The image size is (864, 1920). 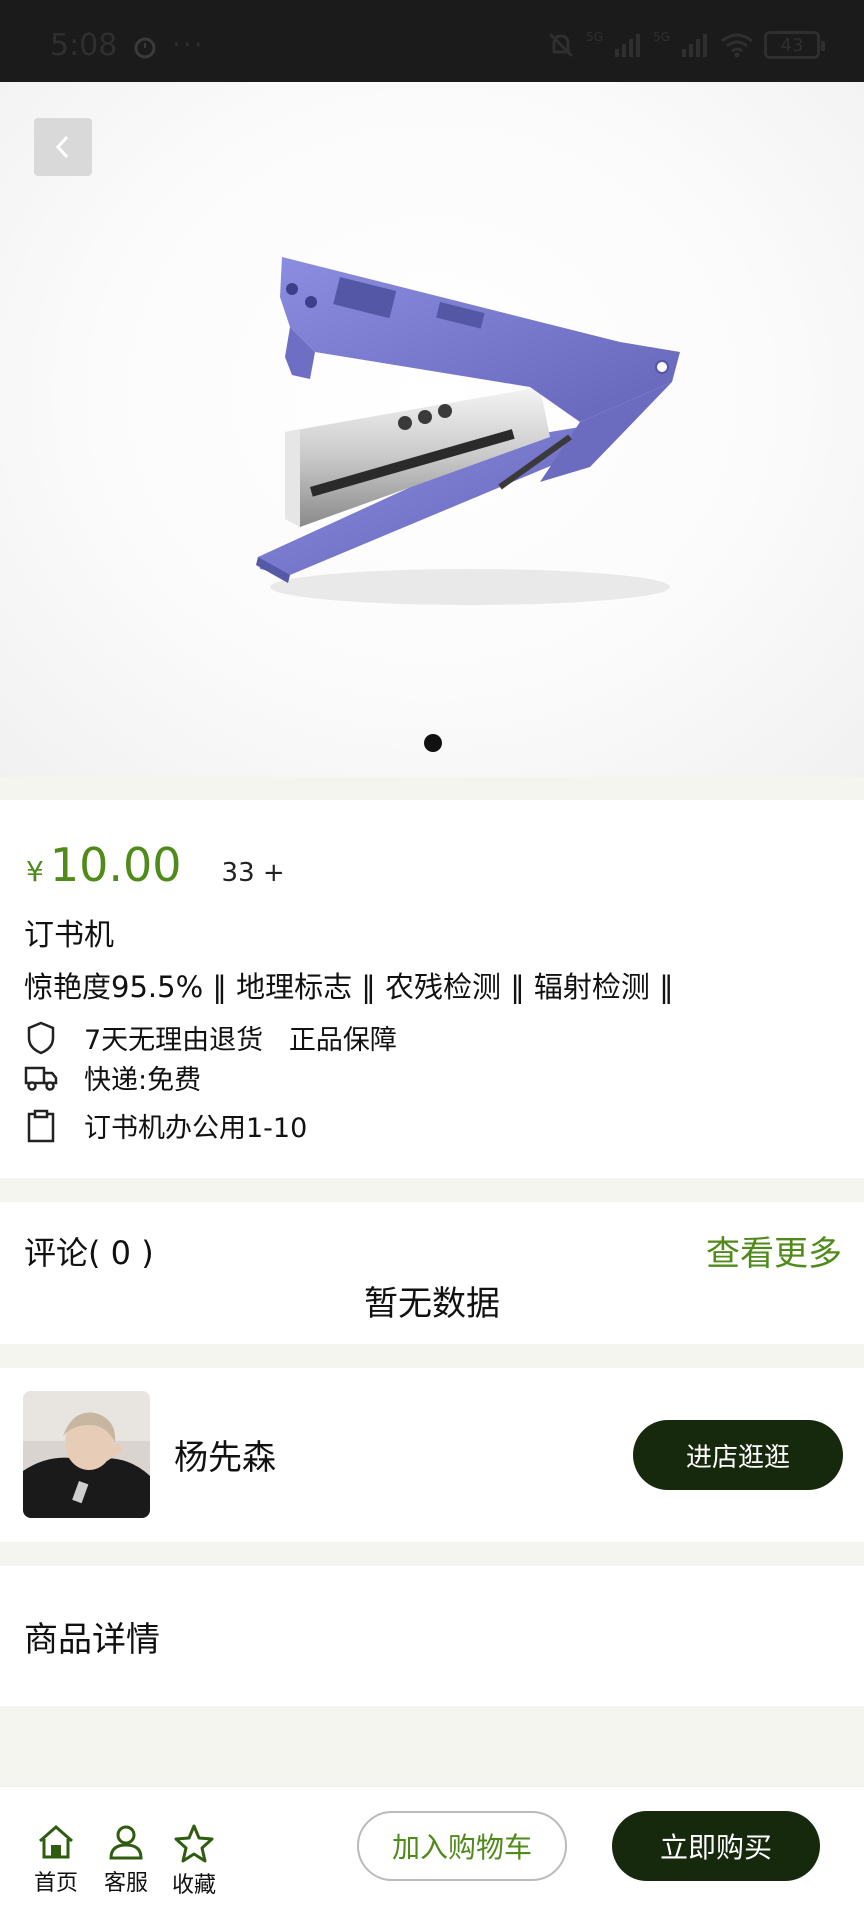 I want to click on battery-level: 43, so click(x=792, y=45).